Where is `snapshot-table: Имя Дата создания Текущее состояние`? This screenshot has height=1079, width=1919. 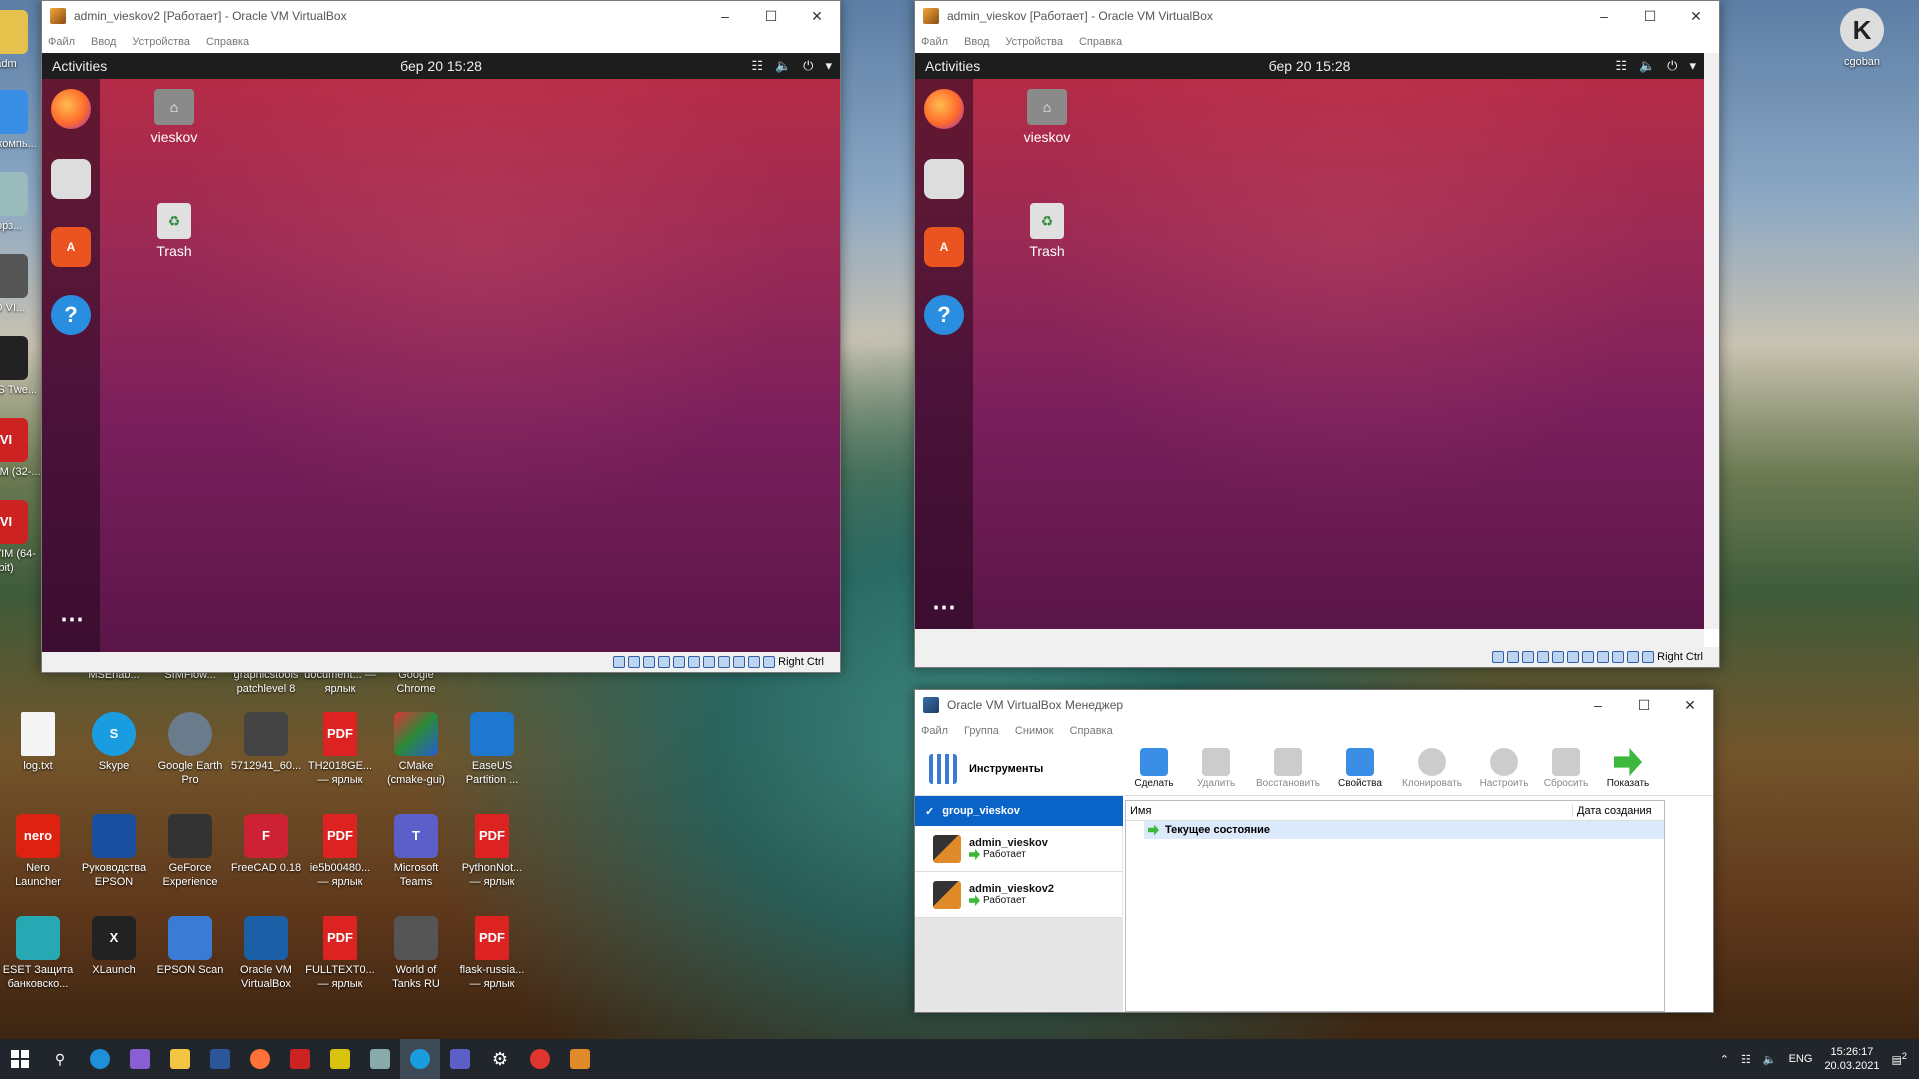 snapshot-table: Имя Дата создания Текущее состояние is located at coordinates (1395, 906).